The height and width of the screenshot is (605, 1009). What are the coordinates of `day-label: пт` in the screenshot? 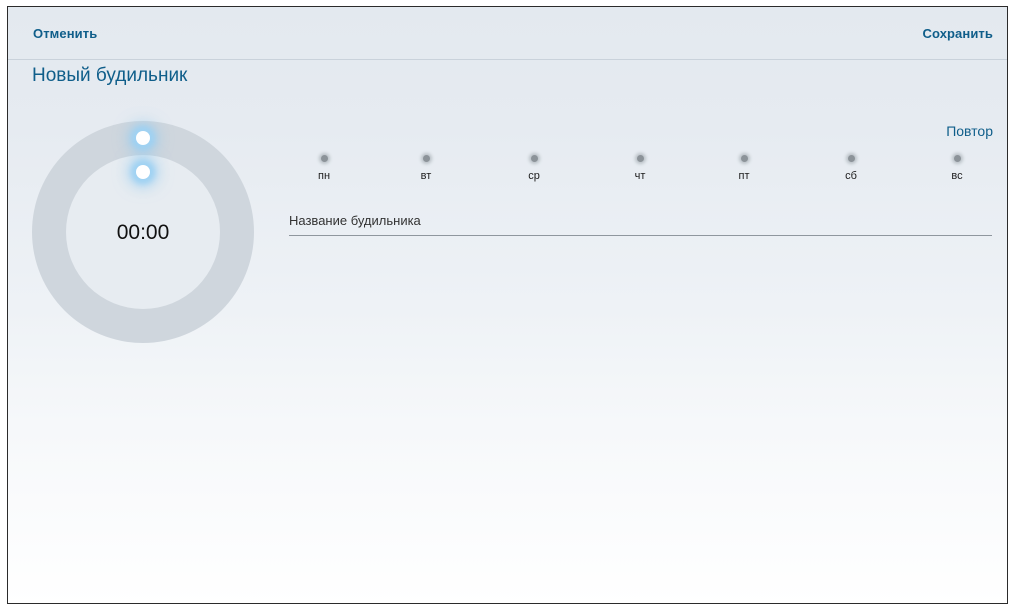 It's located at (744, 176).